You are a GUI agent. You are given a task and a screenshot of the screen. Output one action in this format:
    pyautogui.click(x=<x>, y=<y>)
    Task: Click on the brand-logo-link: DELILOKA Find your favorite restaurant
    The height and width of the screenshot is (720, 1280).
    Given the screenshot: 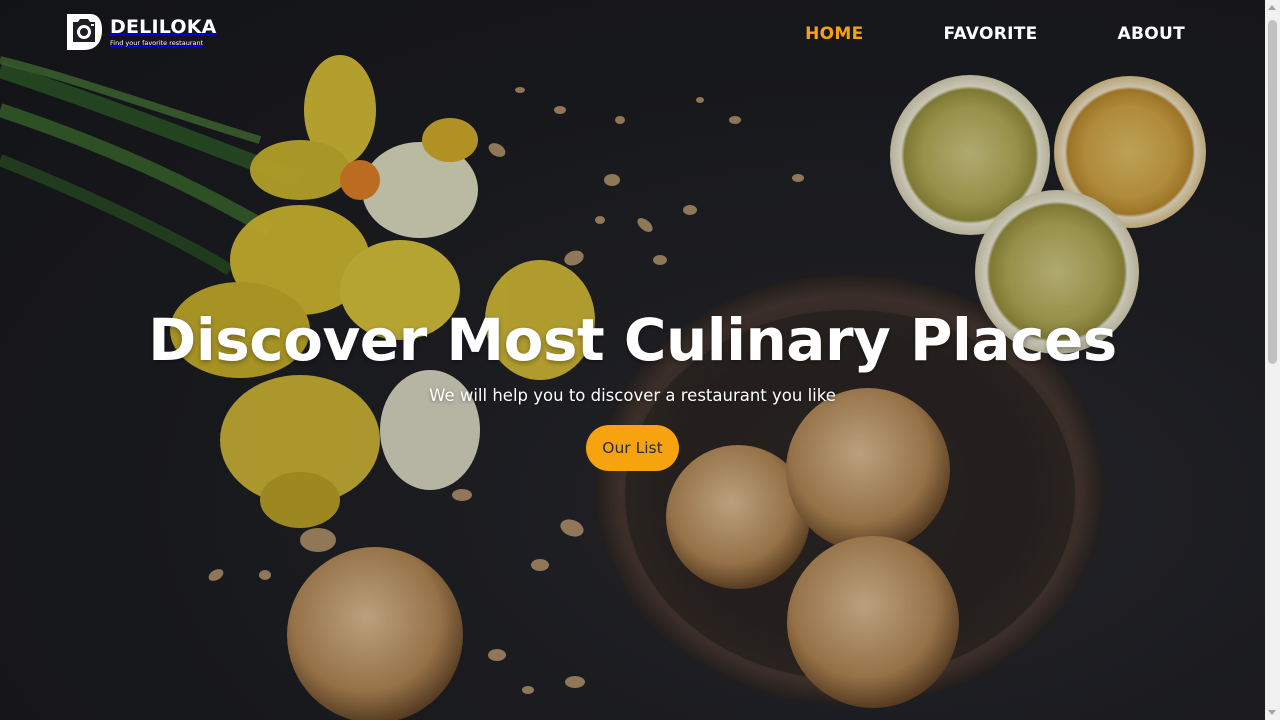 What is the action you would take?
    pyautogui.click(x=140, y=32)
    